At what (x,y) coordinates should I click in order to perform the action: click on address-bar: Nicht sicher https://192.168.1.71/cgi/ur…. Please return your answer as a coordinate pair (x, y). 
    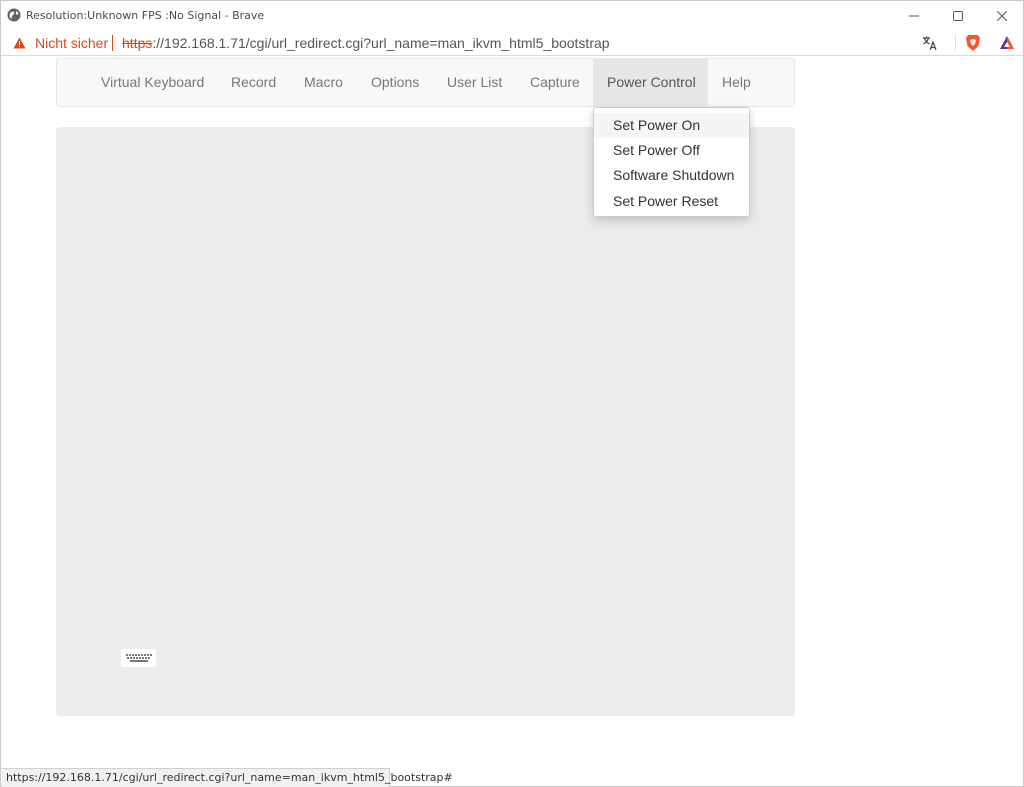
    Looking at the image, I should click on (512, 43).